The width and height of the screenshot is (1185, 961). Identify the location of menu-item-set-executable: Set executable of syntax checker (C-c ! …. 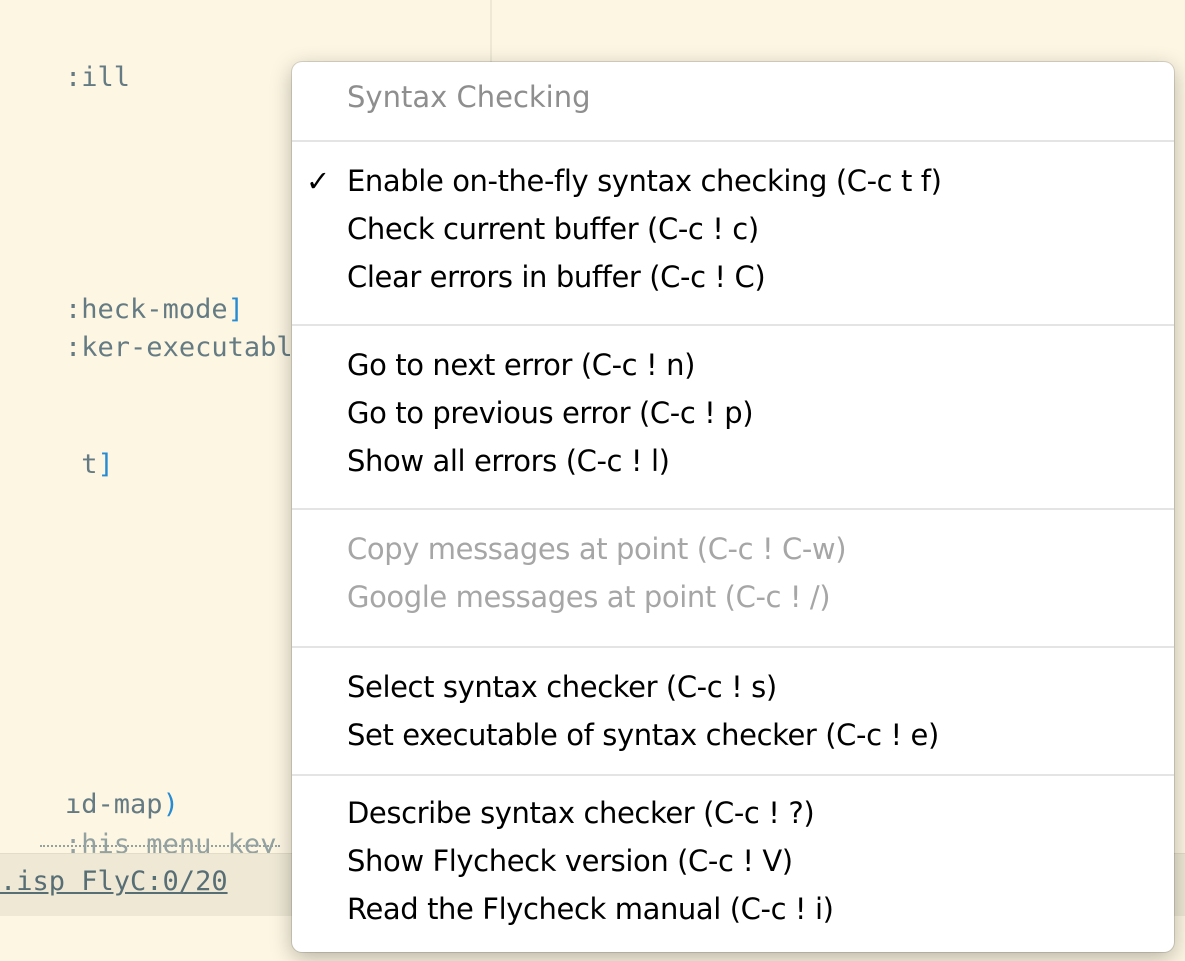
(643, 735).